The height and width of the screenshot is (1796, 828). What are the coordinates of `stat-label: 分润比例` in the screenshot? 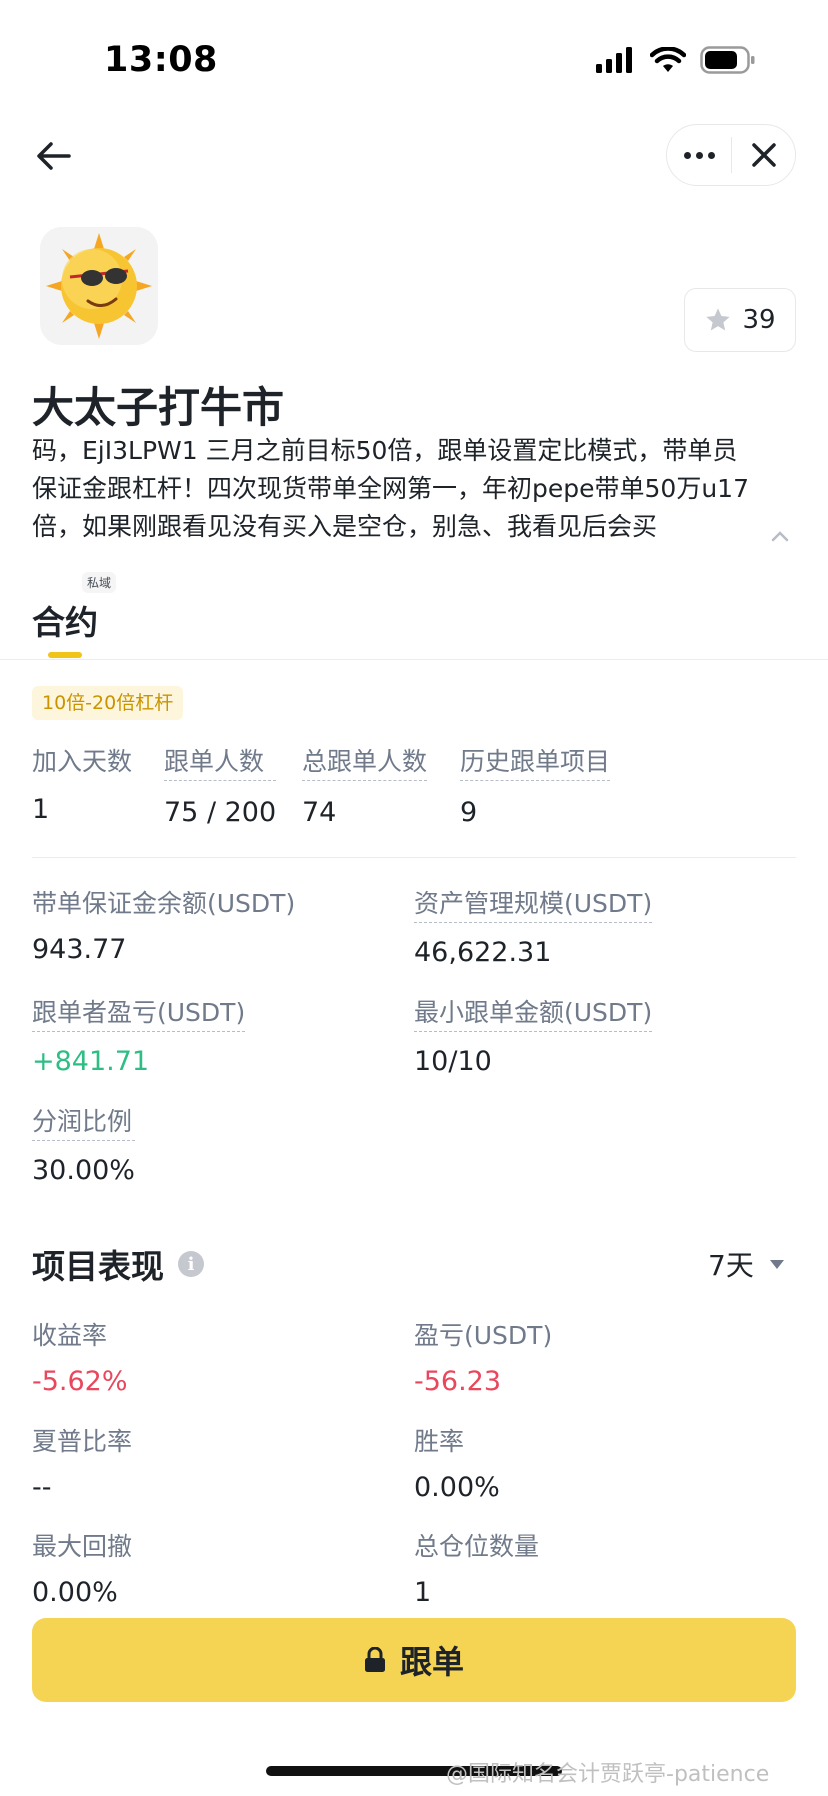 It's located at (83, 1121).